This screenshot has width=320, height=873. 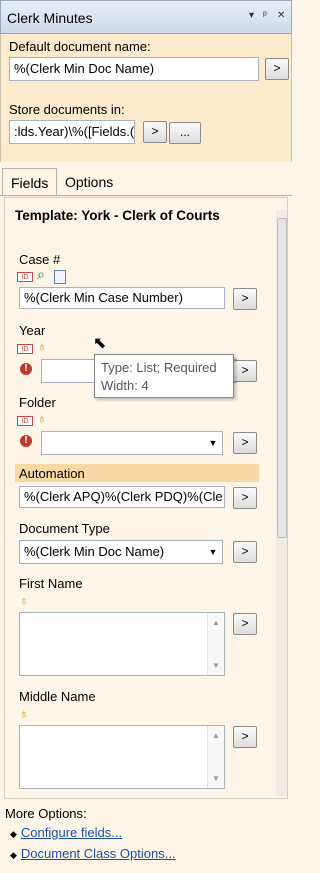 I want to click on template-title: Template: York - Clerk of Courts, so click(x=117, y=215).